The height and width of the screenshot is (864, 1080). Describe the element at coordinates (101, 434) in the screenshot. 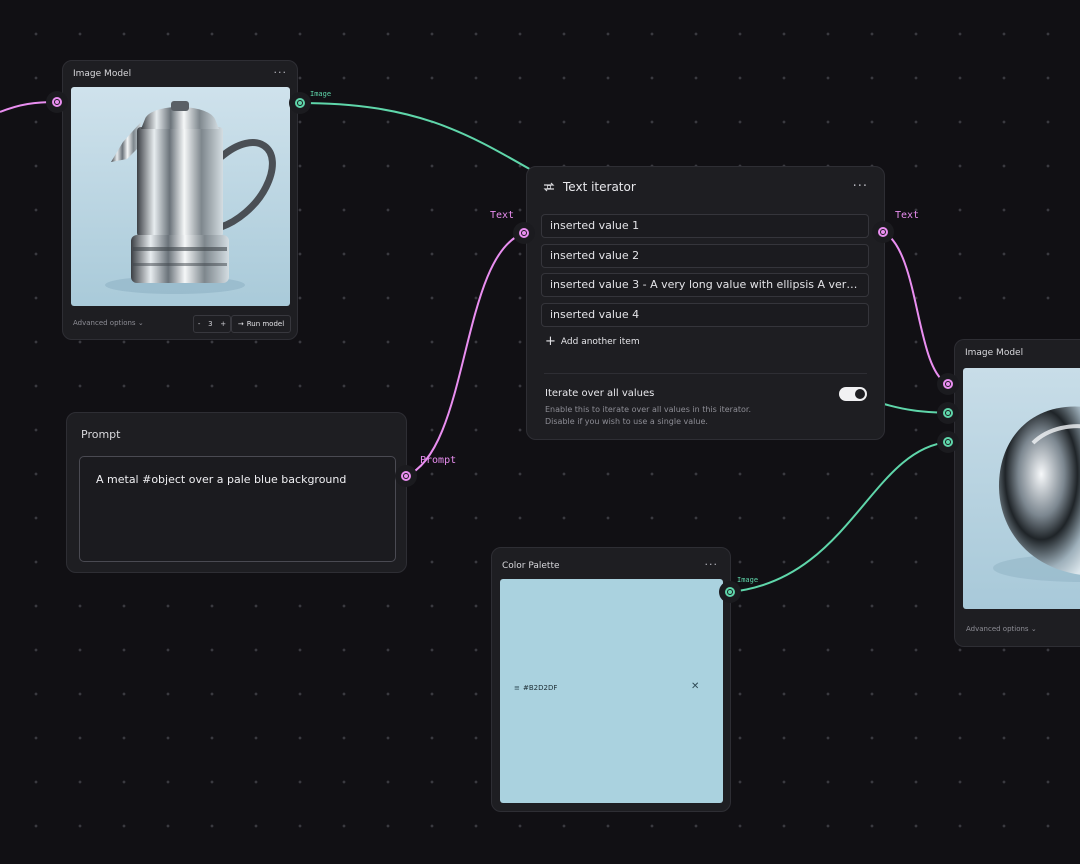

I see `node-title: Prompt` at that location.